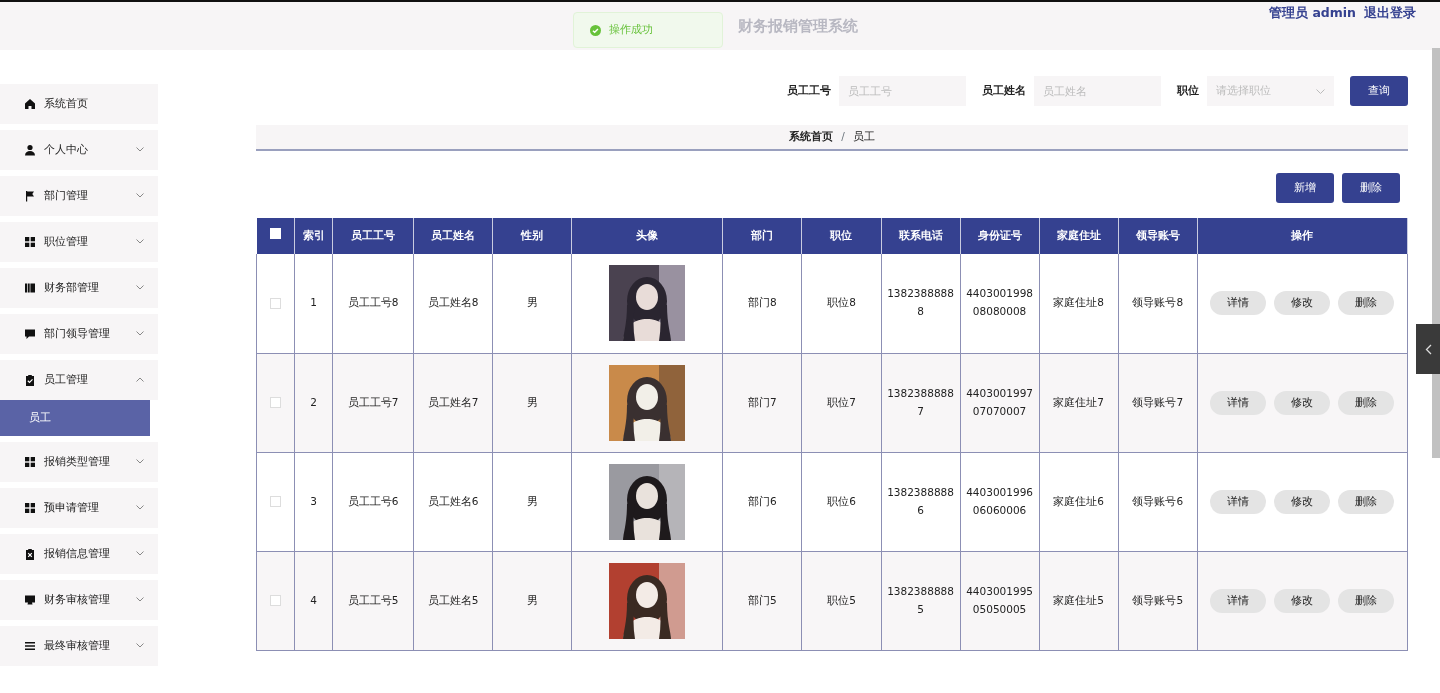 This screenshot has width=1440, height=693. Describe the element at coordinates (1158, 401) in the screenshot. I see `table-cell: 领导账号7` at that location.